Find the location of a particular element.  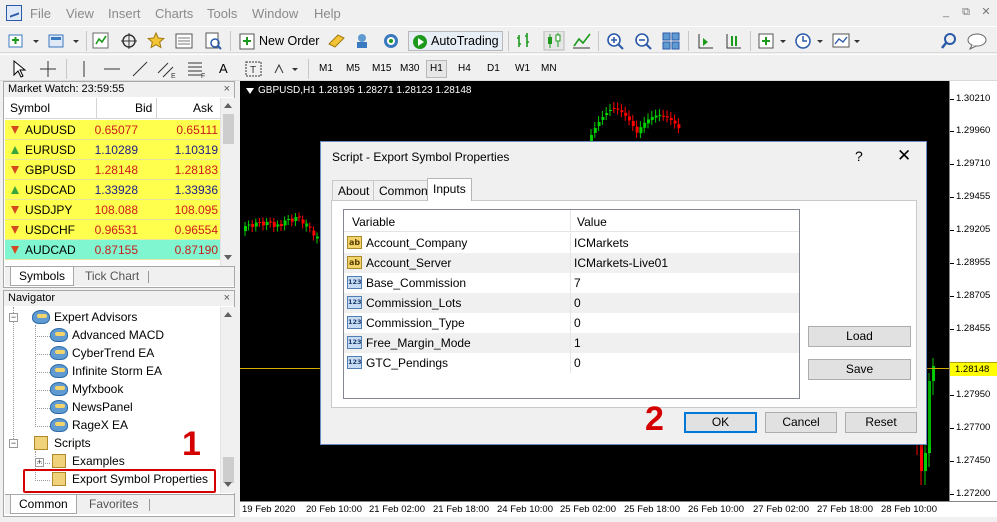

cursor-icon is located at coordinates (19, 69).